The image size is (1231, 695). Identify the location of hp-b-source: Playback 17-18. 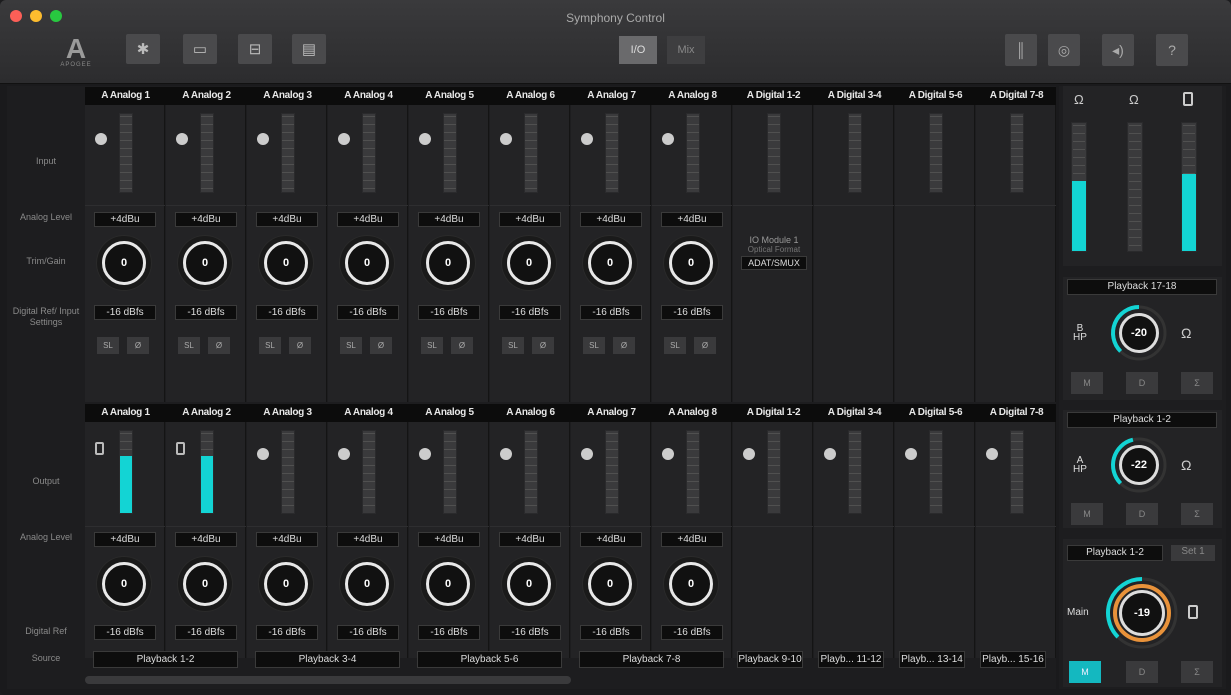
(1142, 287).